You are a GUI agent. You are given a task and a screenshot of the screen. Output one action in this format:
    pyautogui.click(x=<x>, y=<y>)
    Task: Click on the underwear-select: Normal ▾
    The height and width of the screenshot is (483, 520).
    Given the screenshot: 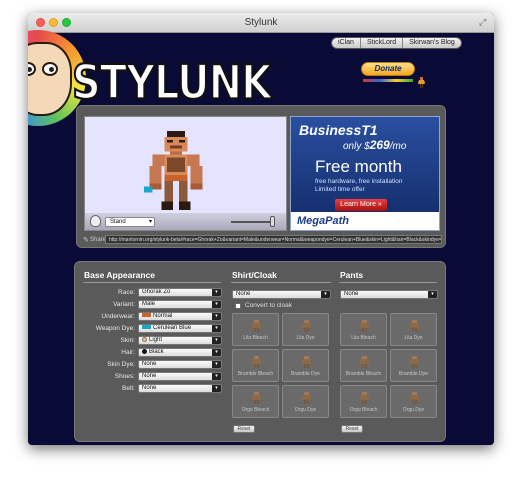 What is the action you would take?
    pyautogui.click(x=180, y=316)
    